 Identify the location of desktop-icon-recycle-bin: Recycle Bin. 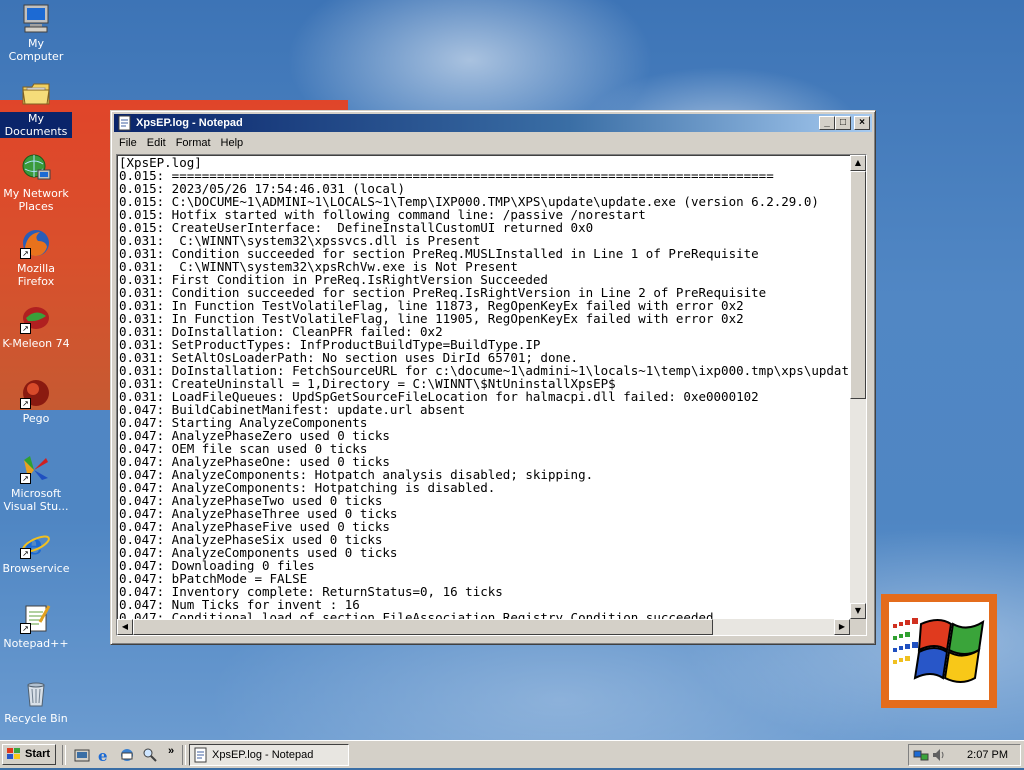
(36, 701).